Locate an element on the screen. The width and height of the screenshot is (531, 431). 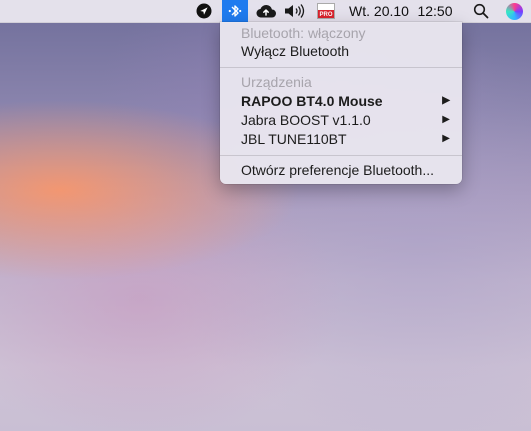
siri-icon is located at coordinates (514, 11).